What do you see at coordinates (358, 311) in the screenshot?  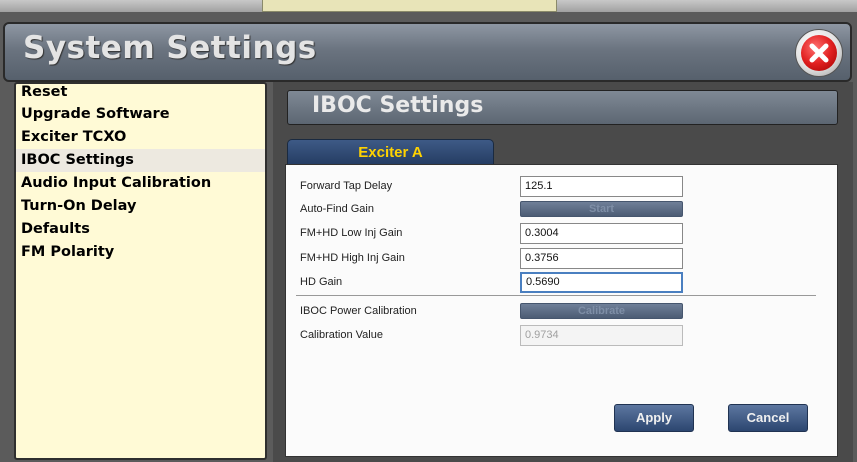 I see `iboc-power-calibration-label: IBOC Power Calibration` at bounding box center [358, 311].